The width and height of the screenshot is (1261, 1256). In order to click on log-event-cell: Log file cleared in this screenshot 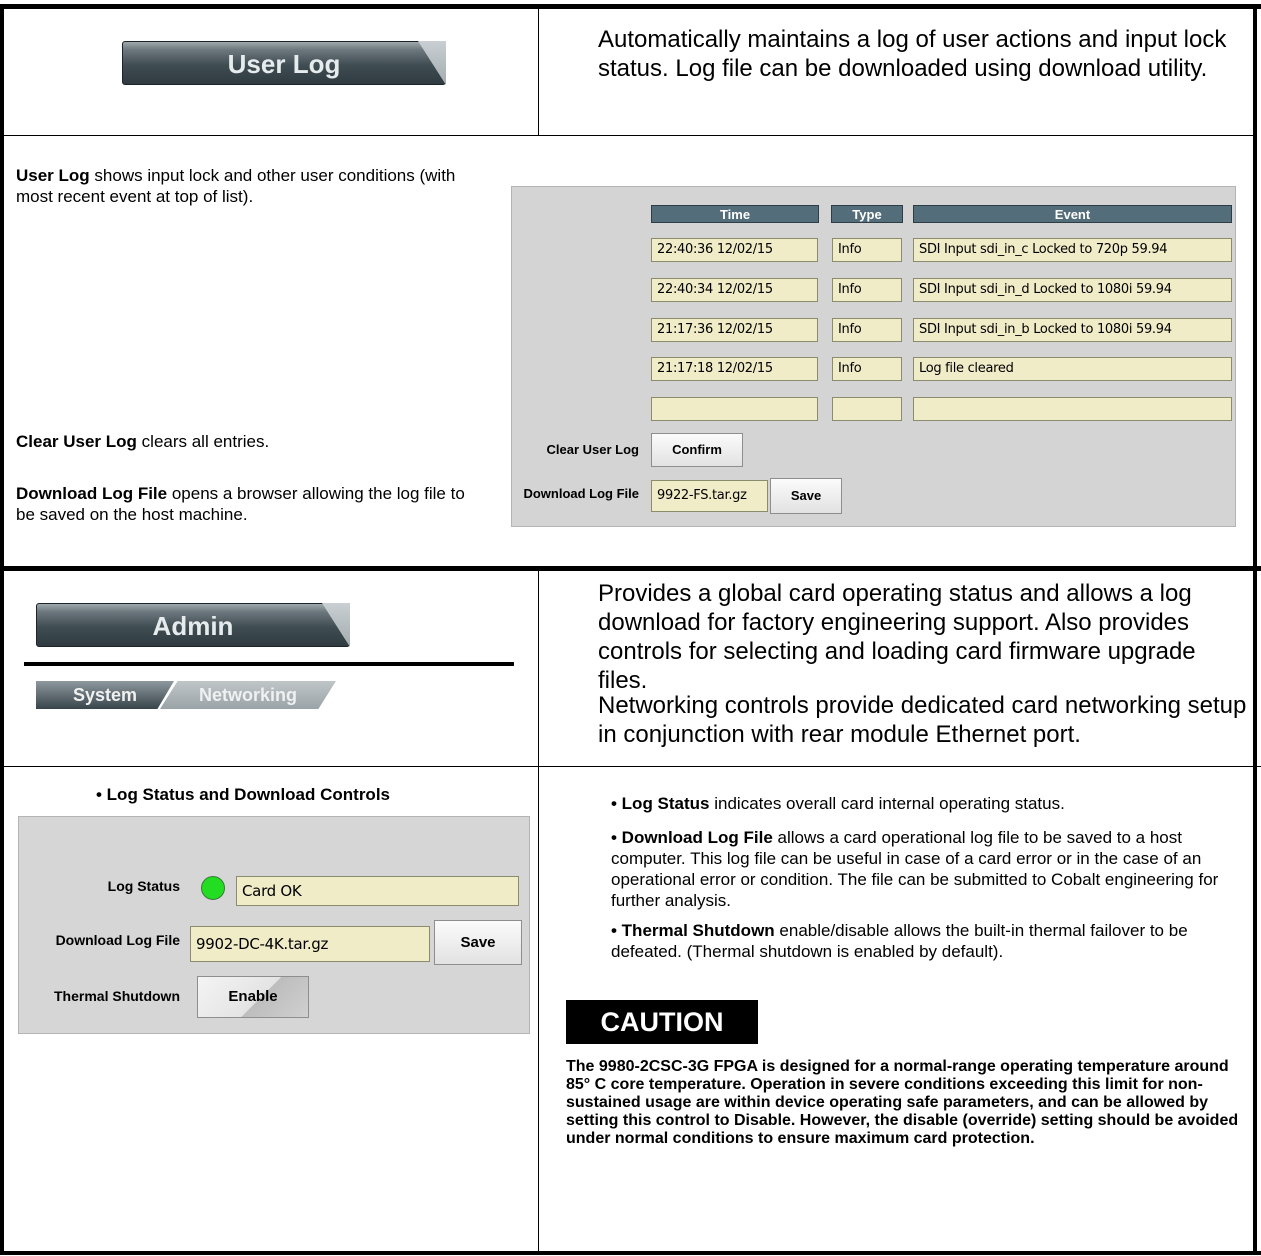, I will do `click(1072, 369)`.